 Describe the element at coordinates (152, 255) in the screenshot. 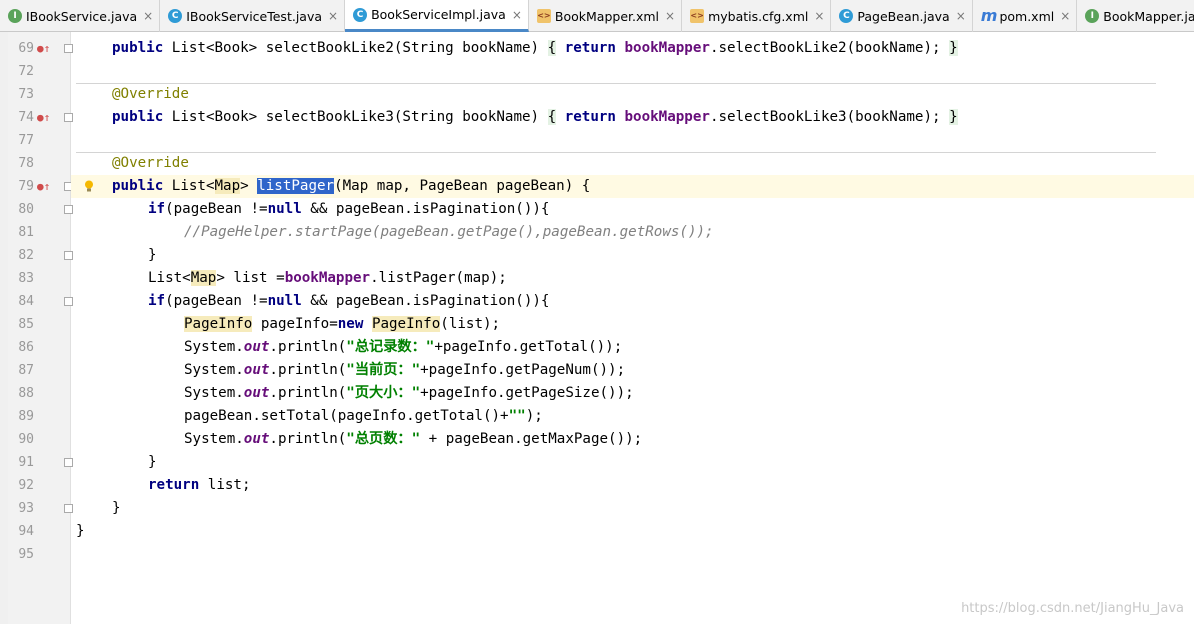

I see `code-line-82: }` at that location.